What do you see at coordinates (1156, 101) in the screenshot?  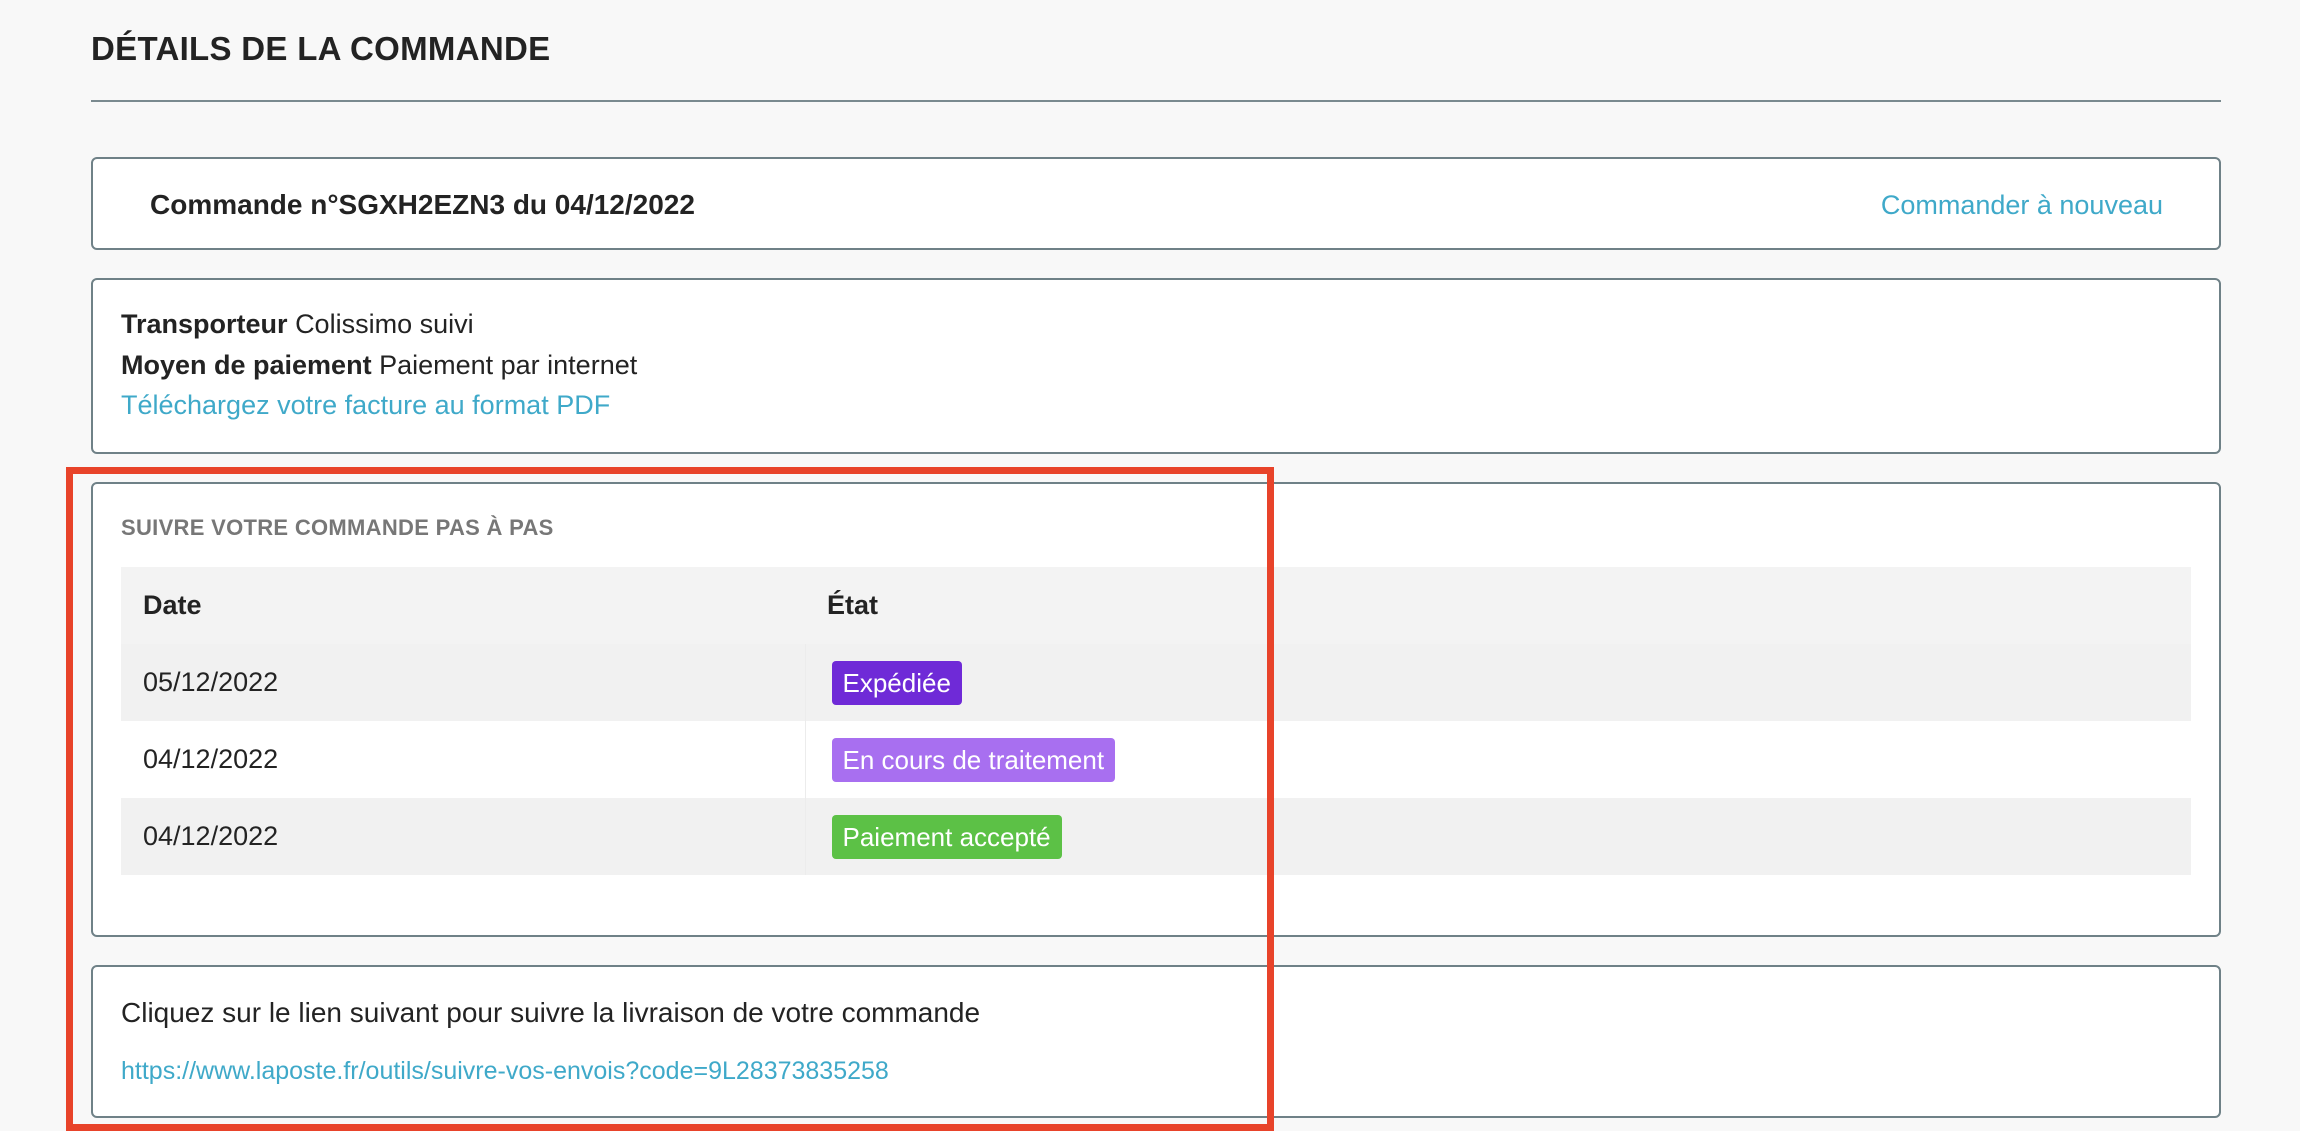 I see `title-divider` at bounding box center [1156, 101].